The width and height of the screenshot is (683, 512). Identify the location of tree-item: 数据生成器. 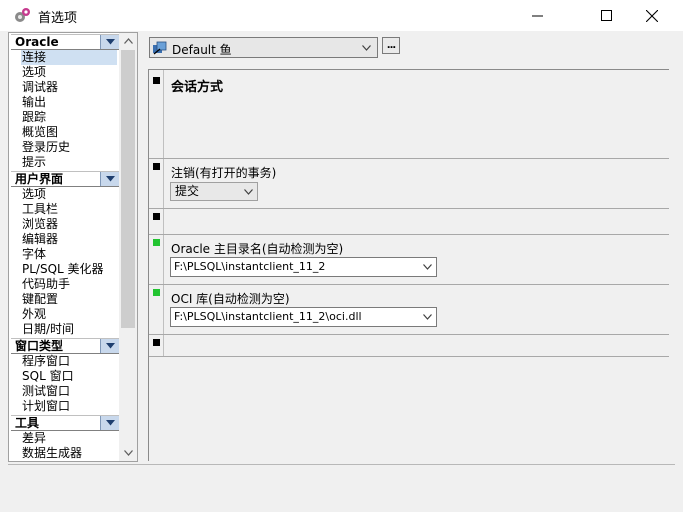
(69, 453).